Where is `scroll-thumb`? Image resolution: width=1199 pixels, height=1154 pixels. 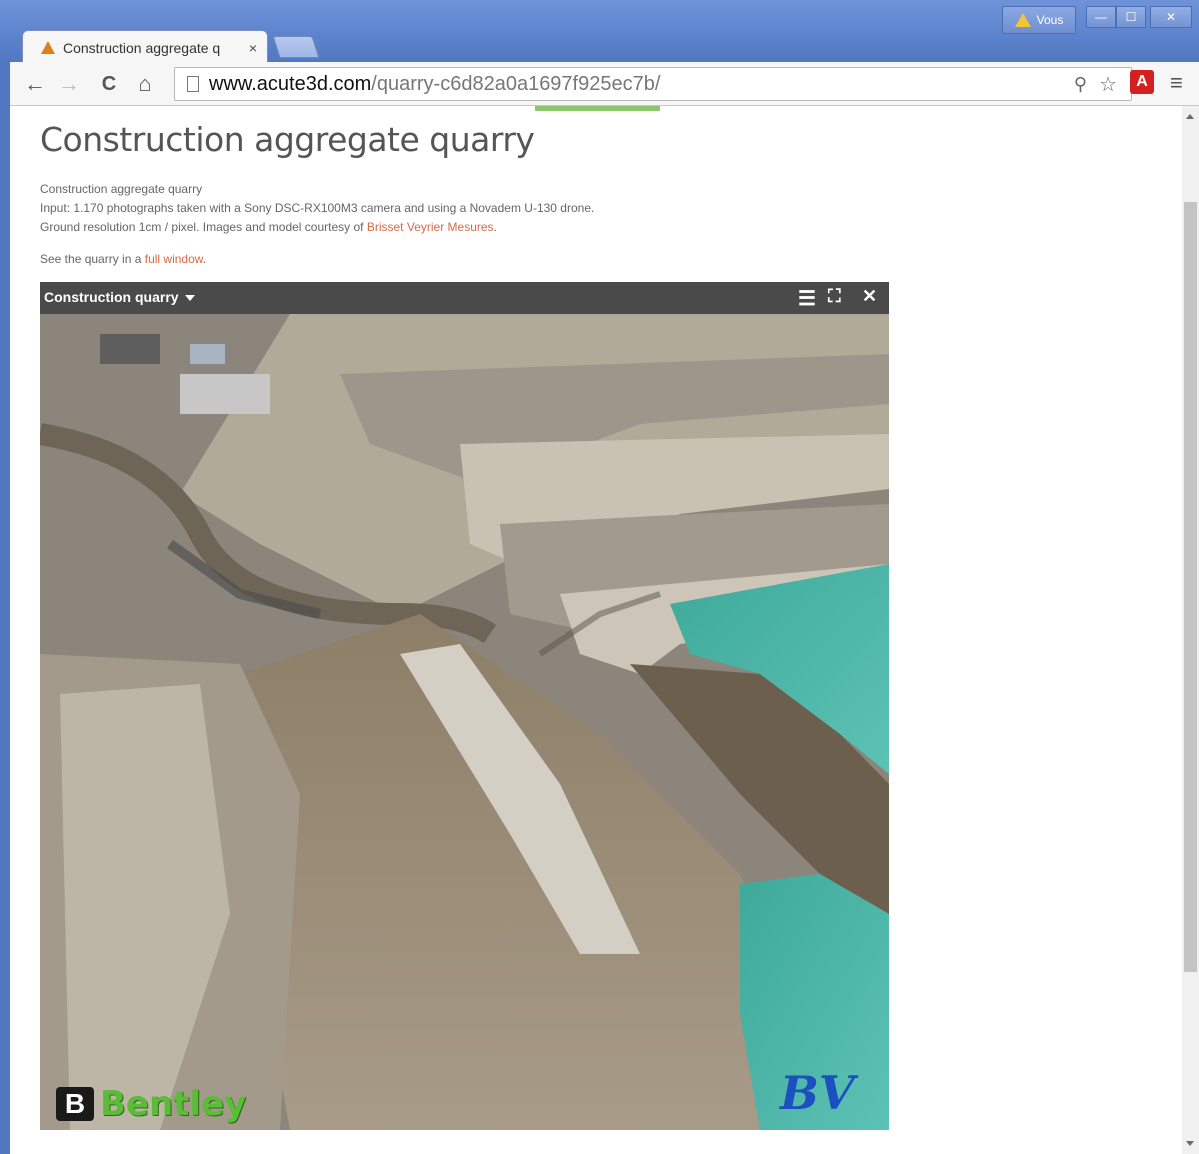
scroll-thumb is located at coordinates (1190, 587).